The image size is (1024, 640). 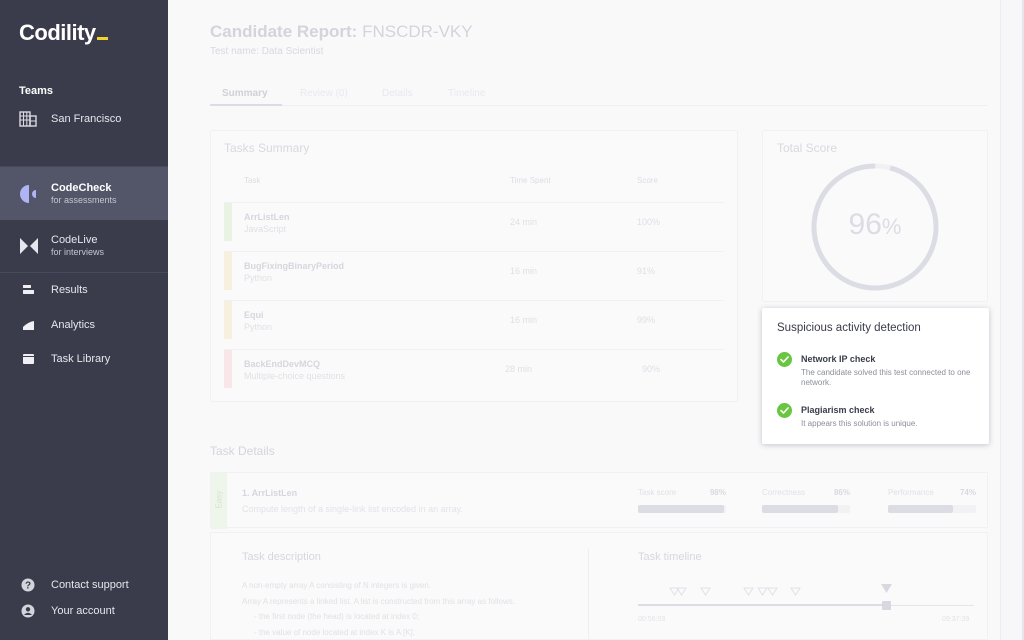 What do you see at coordinates (265, 229) in the screenshot?
I see `task-language: JavaScript` at bounding box center [265, 229].